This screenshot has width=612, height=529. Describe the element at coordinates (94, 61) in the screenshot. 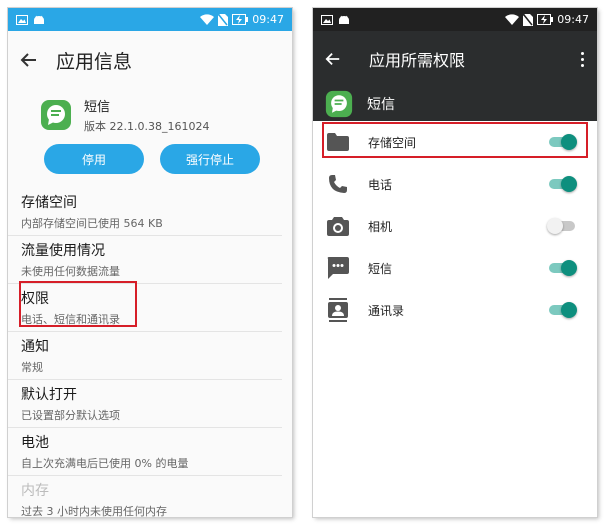

I see `page-title: 应用信息` at that location.